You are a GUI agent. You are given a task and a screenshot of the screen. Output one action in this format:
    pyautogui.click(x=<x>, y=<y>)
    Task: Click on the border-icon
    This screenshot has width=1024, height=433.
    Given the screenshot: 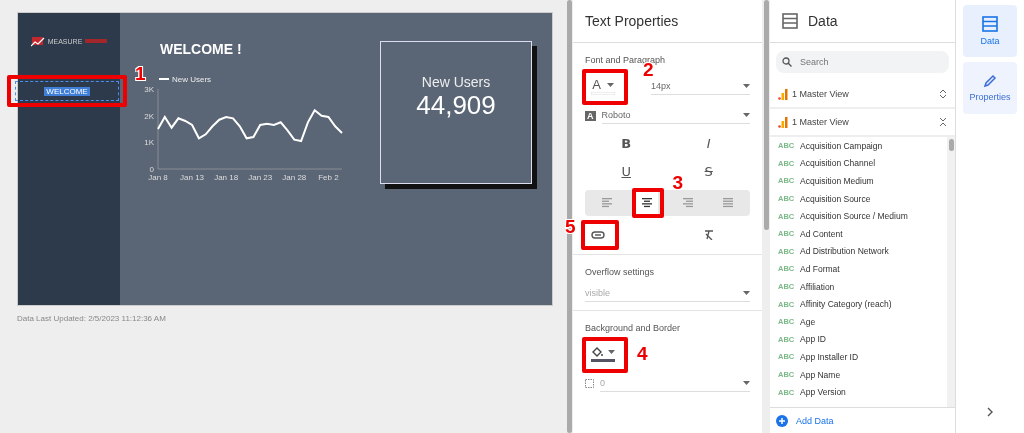 What is the action you would take?
    pyautogui.click(x=589, y=383)
    